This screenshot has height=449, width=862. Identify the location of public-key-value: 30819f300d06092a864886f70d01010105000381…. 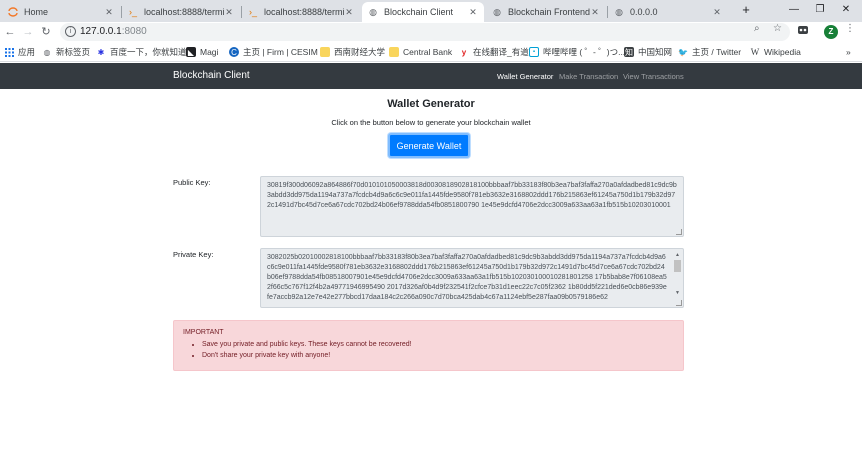
(472, 195).